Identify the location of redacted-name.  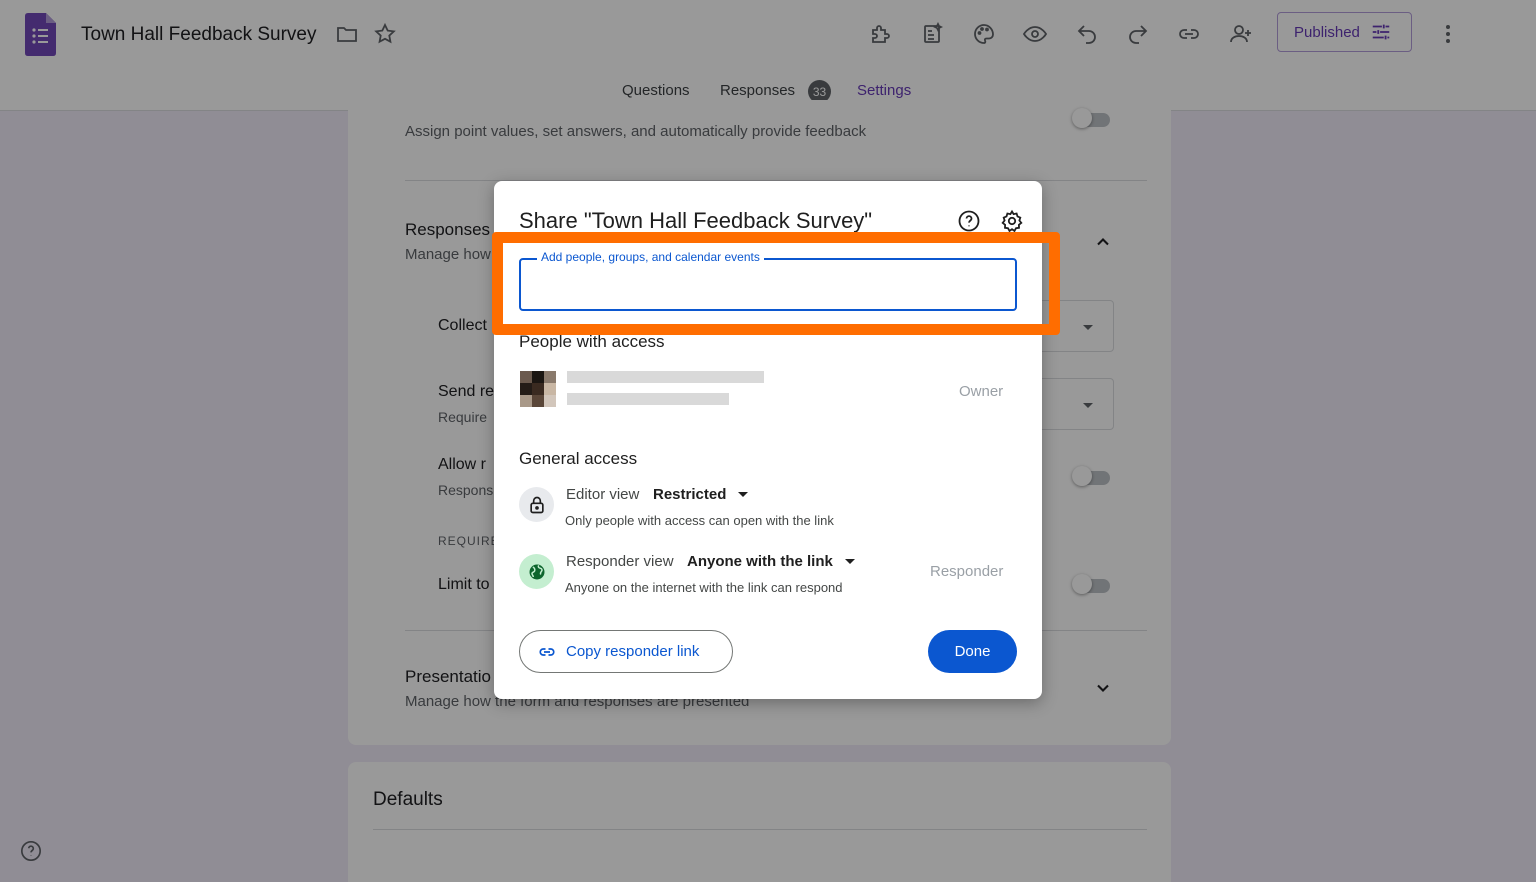
(665, 377).